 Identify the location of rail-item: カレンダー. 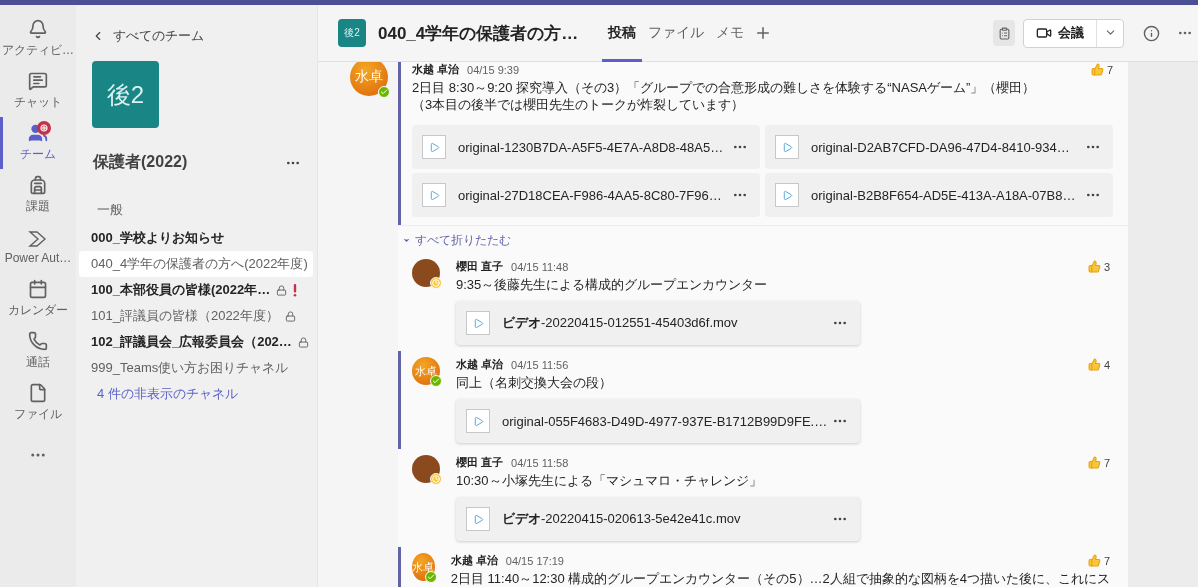
(38, 299).